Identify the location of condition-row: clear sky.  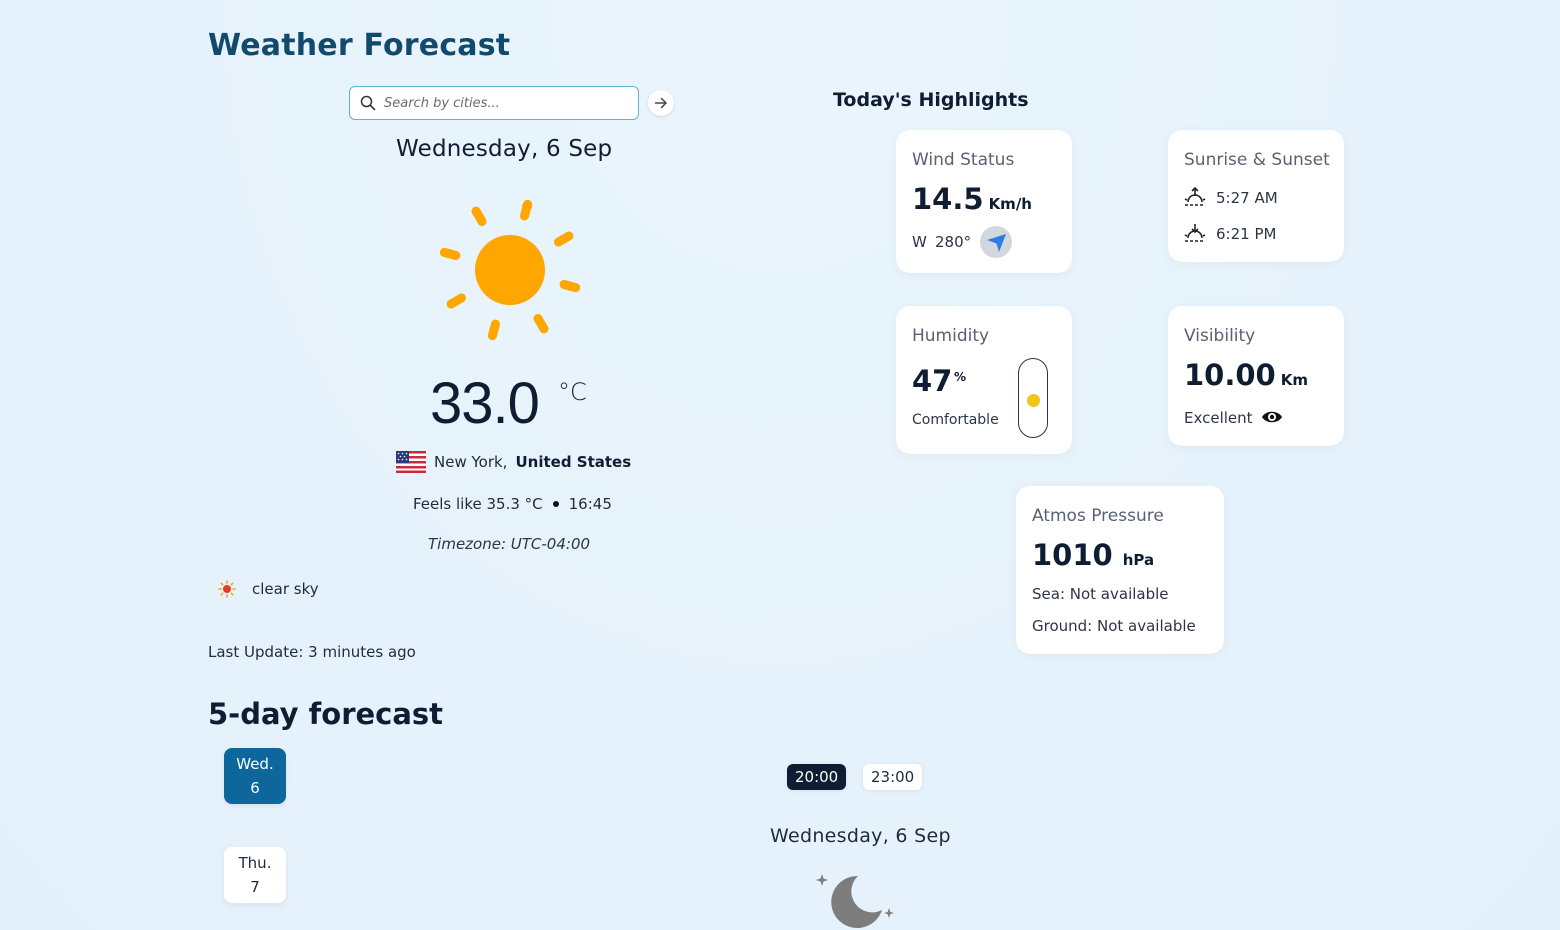
(268, 589).